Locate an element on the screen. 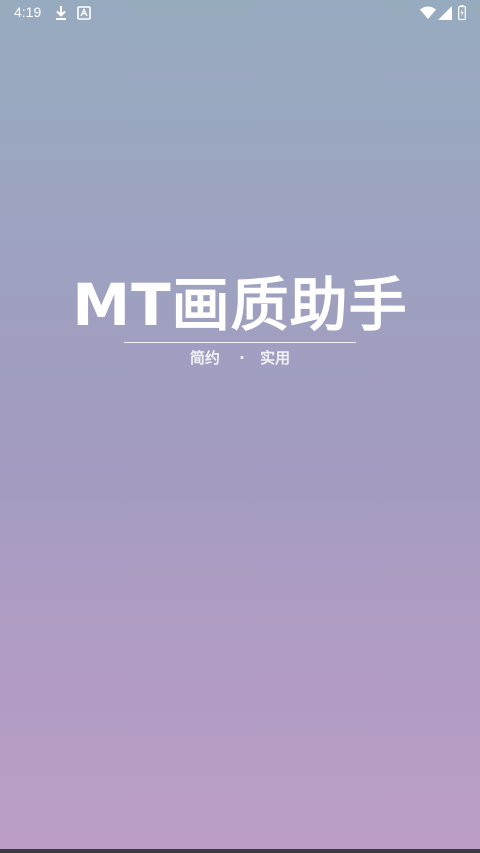  battery-icon is located at coordinates (462, 14).